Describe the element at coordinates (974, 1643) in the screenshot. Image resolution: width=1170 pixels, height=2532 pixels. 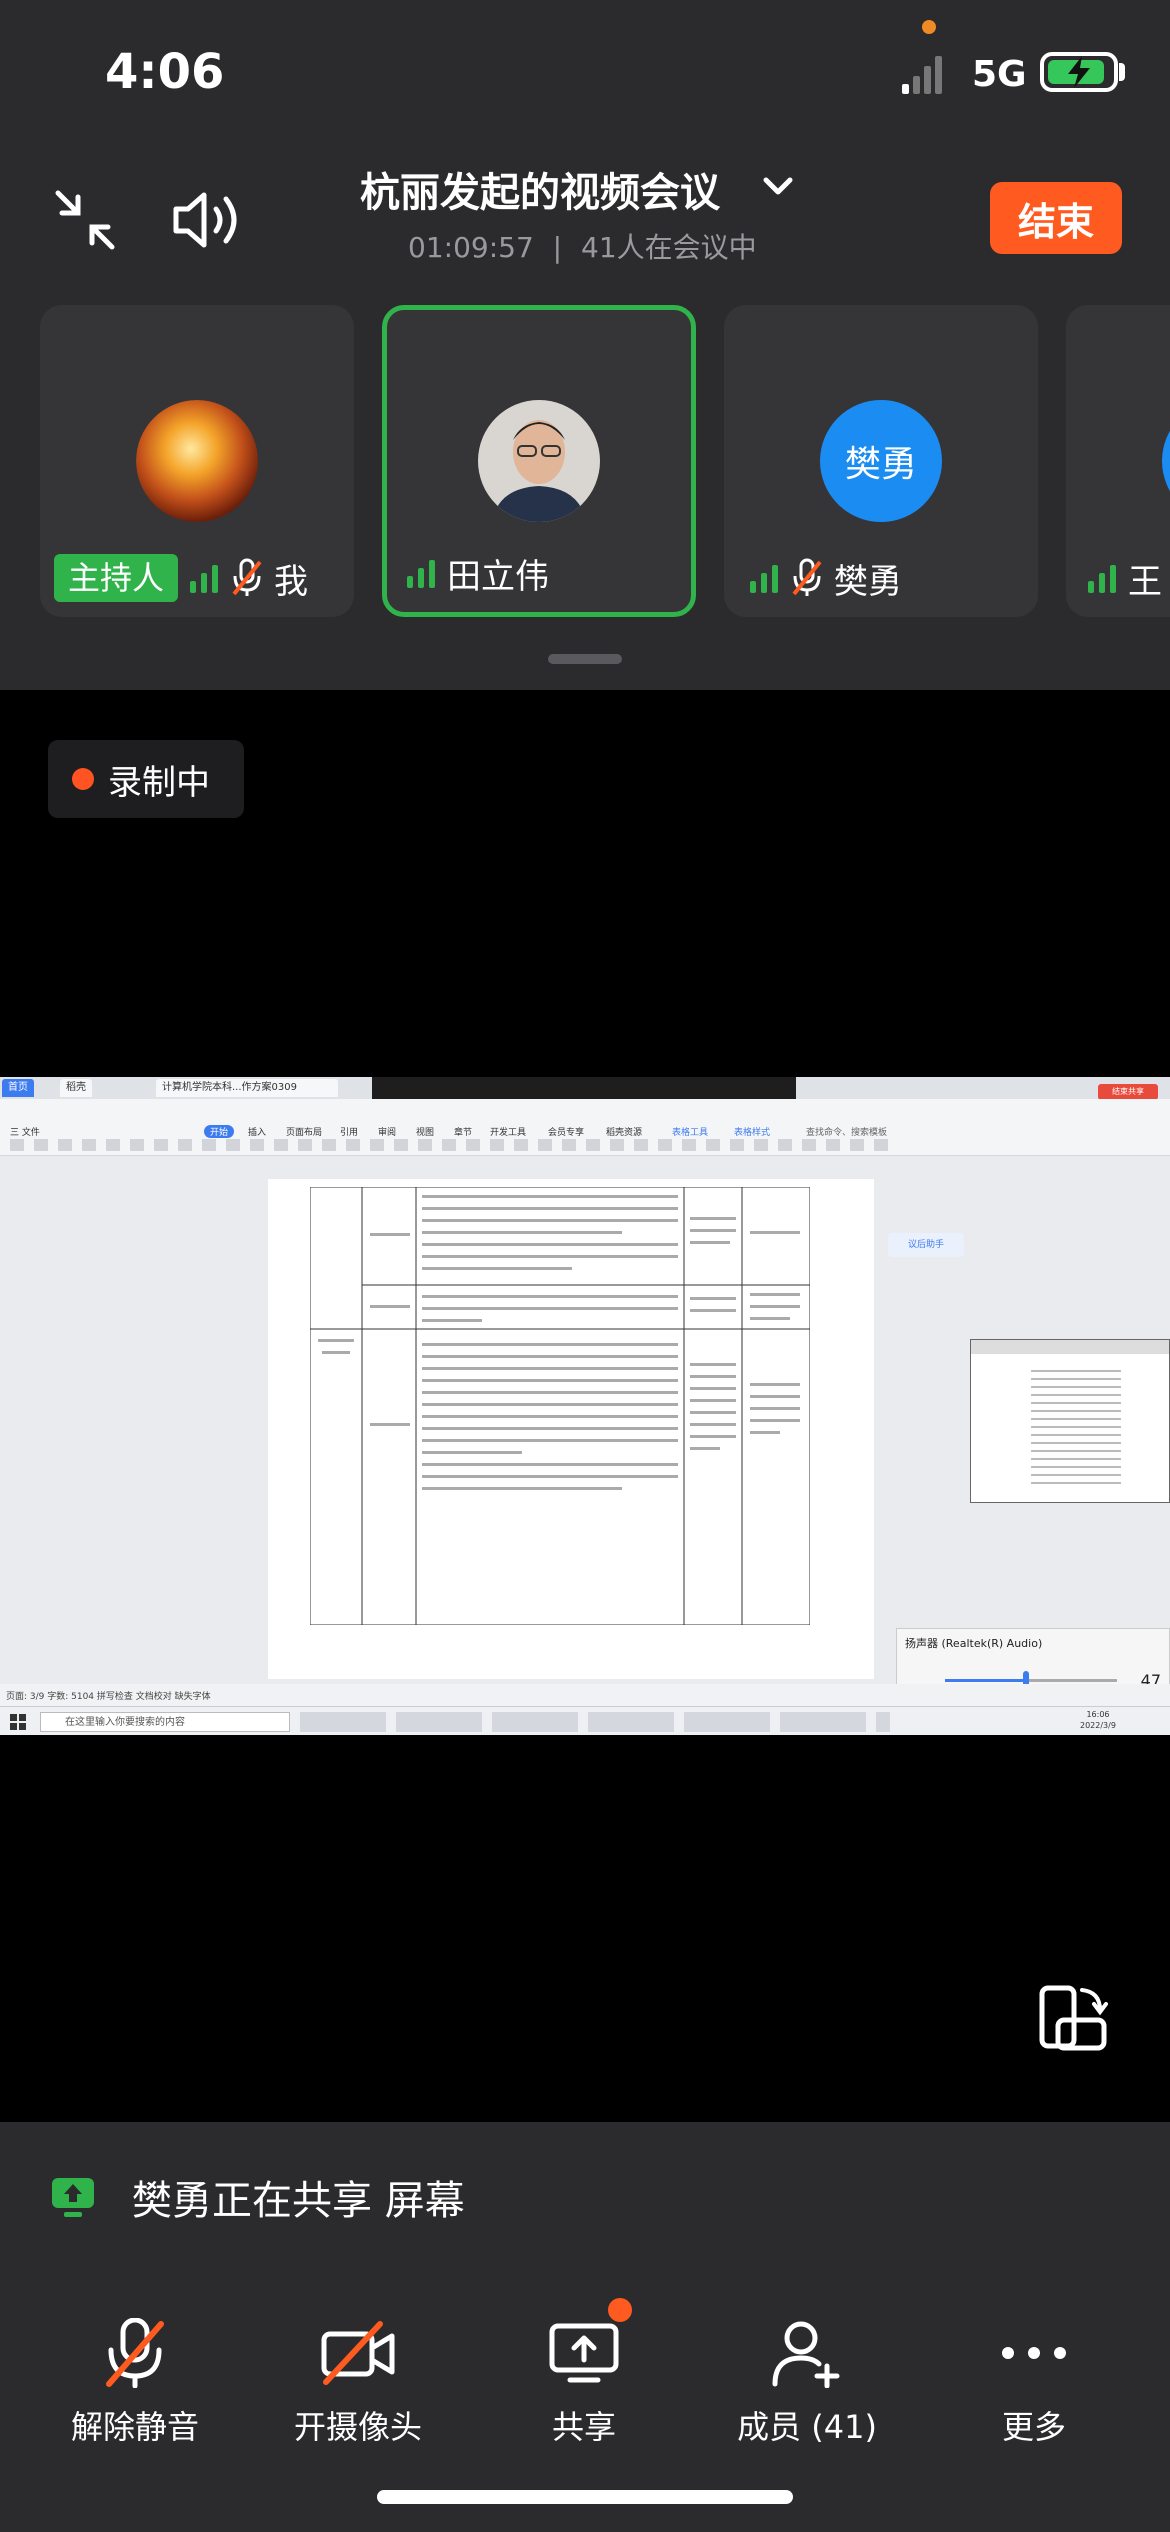
I see `volume-device: 扬声器 (Realtek(R) Audio)` at that location.